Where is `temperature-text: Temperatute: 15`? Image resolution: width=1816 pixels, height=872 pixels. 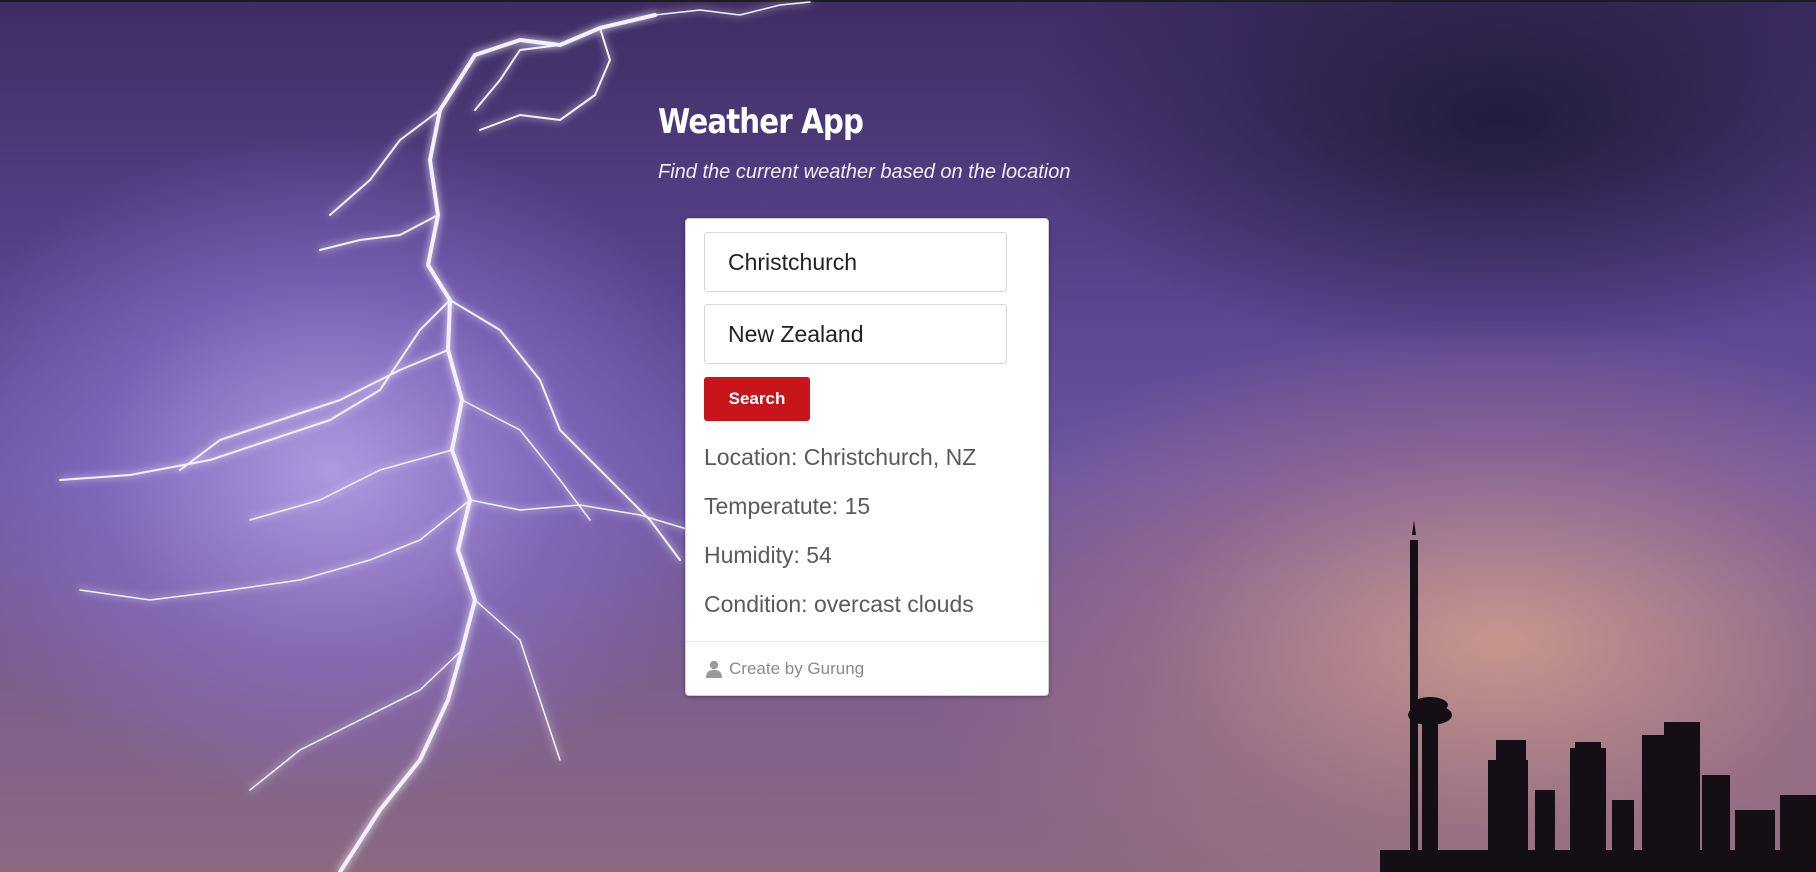 temperature-text: Temperatute: 15 is located at coordinates (787, 506).